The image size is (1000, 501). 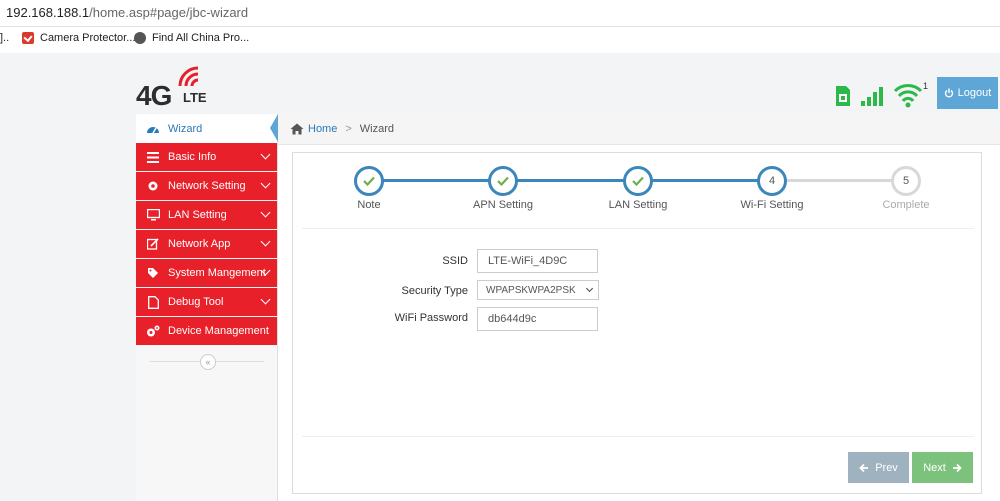 What do you see at coordinates (68, 307) in the screenshot?
I see `left-gutter` at bounding box center [68, 307].